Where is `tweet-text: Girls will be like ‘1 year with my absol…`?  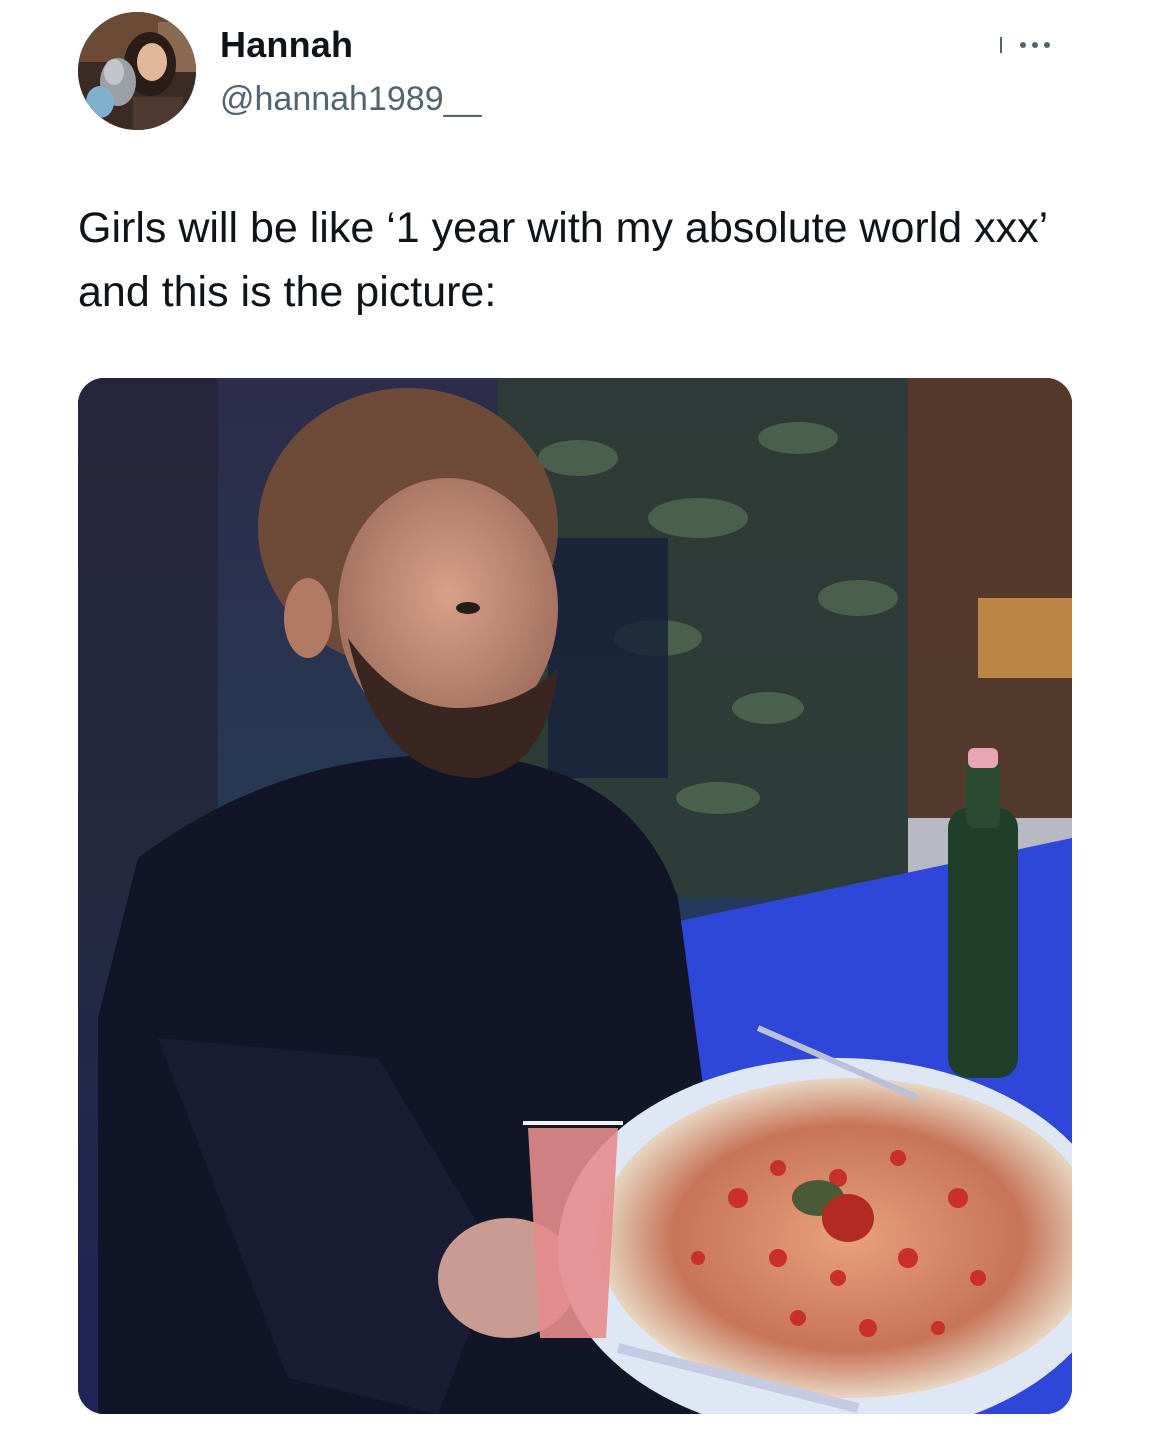 tweet-text: Girls will be like ‘1 year with my absol… is located at coordinates (562, 260).